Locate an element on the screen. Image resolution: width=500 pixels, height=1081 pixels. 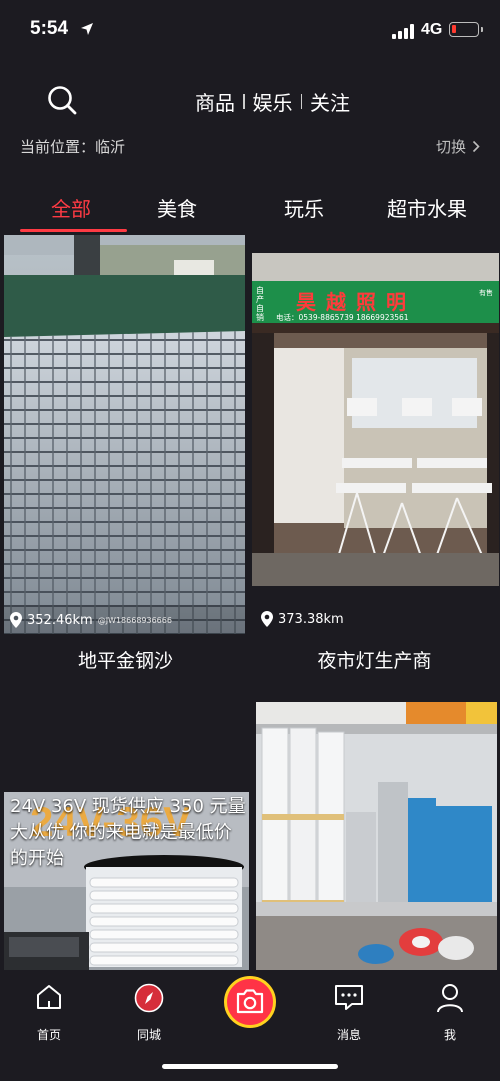
distance-badge: 373.38km is located at coordinates (302, 619).